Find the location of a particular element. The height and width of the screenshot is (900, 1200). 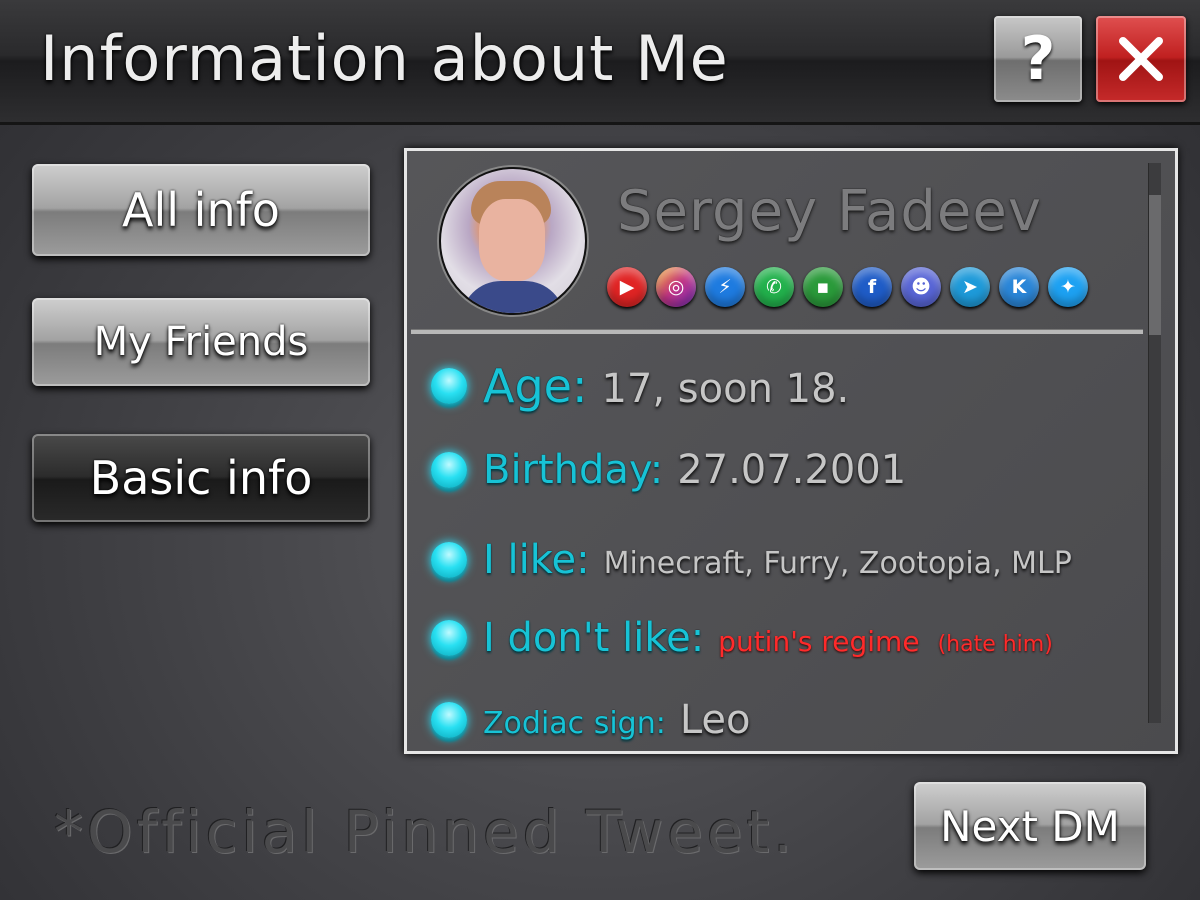

help-button: ? is located at coordinates (1038, 59).